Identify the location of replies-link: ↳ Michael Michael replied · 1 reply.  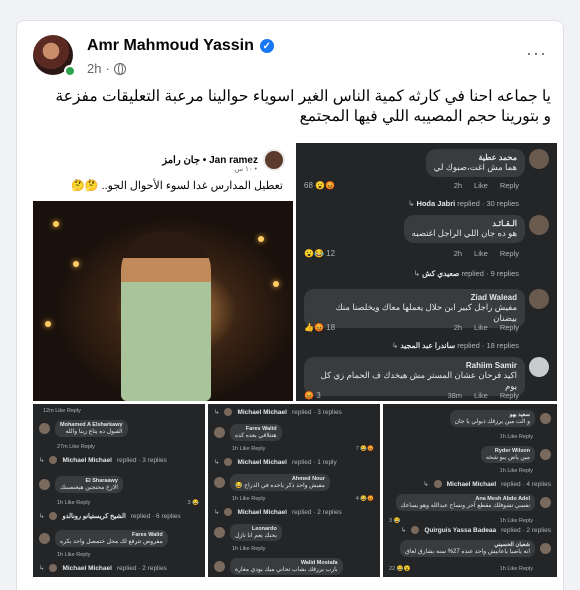
(294, 462).